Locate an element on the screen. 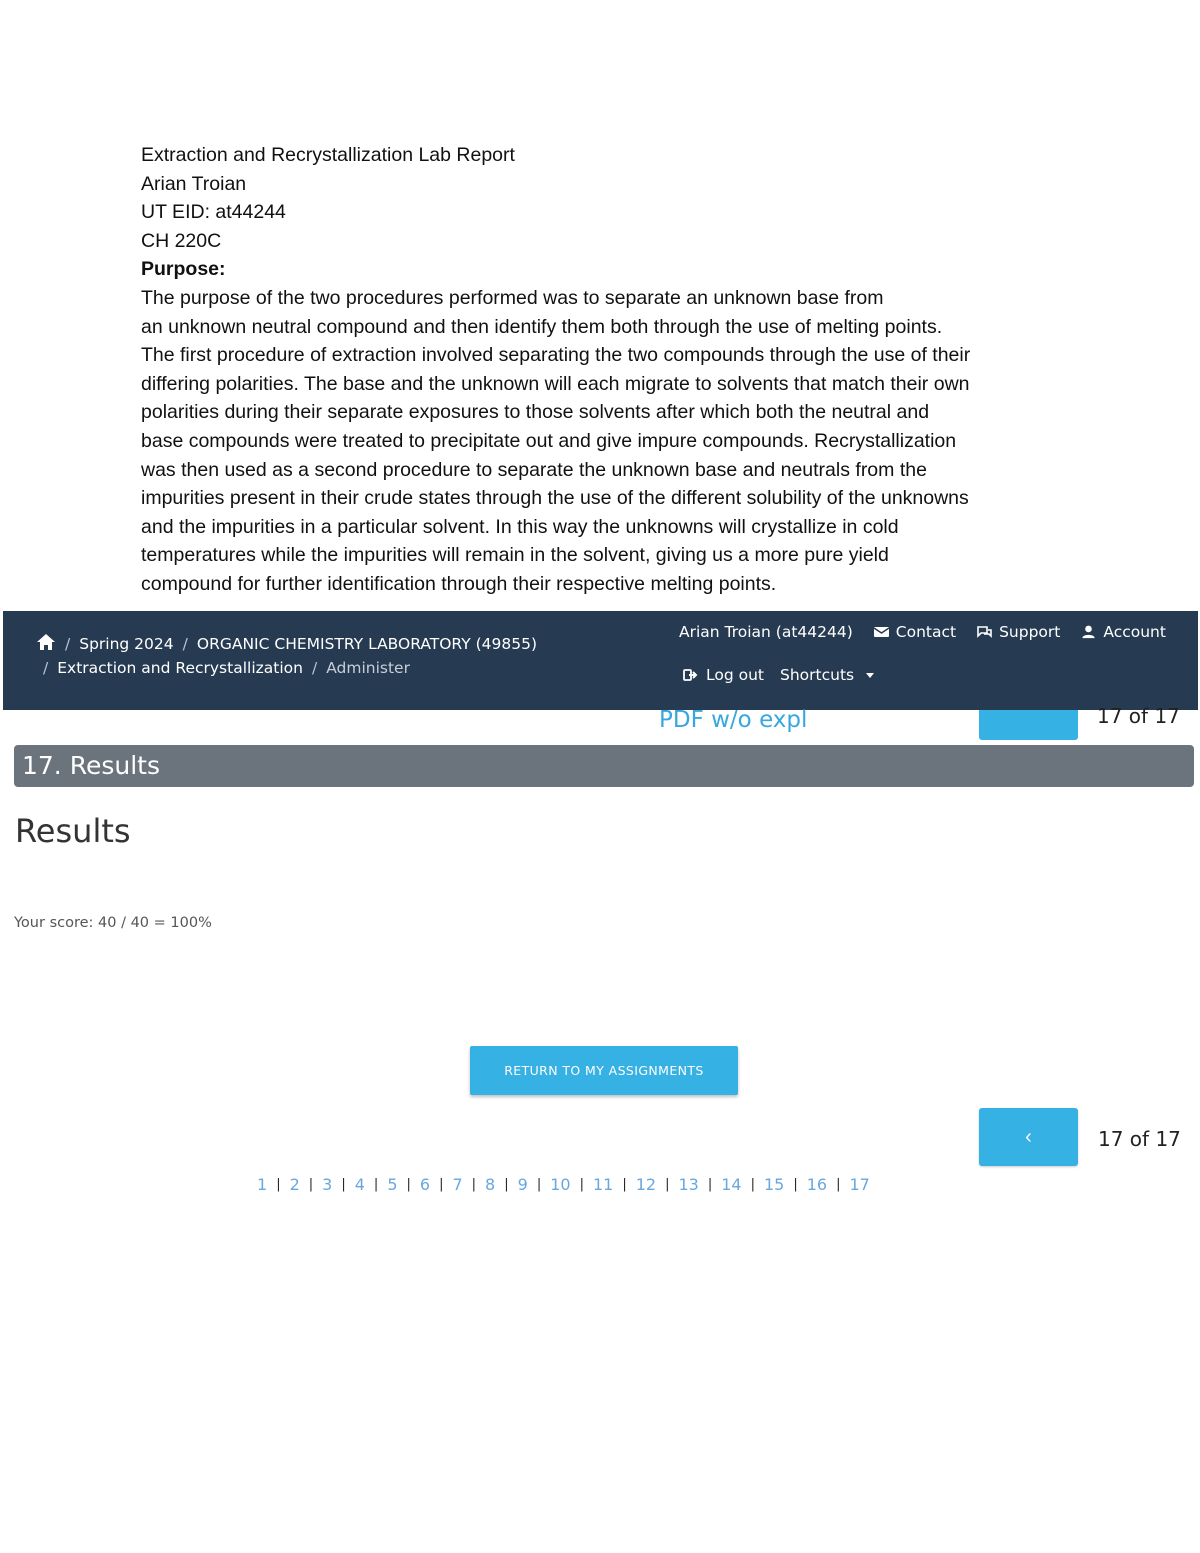  pdf-without-explanations-link: PDF w/o expl is located at coordinates (733, 720).